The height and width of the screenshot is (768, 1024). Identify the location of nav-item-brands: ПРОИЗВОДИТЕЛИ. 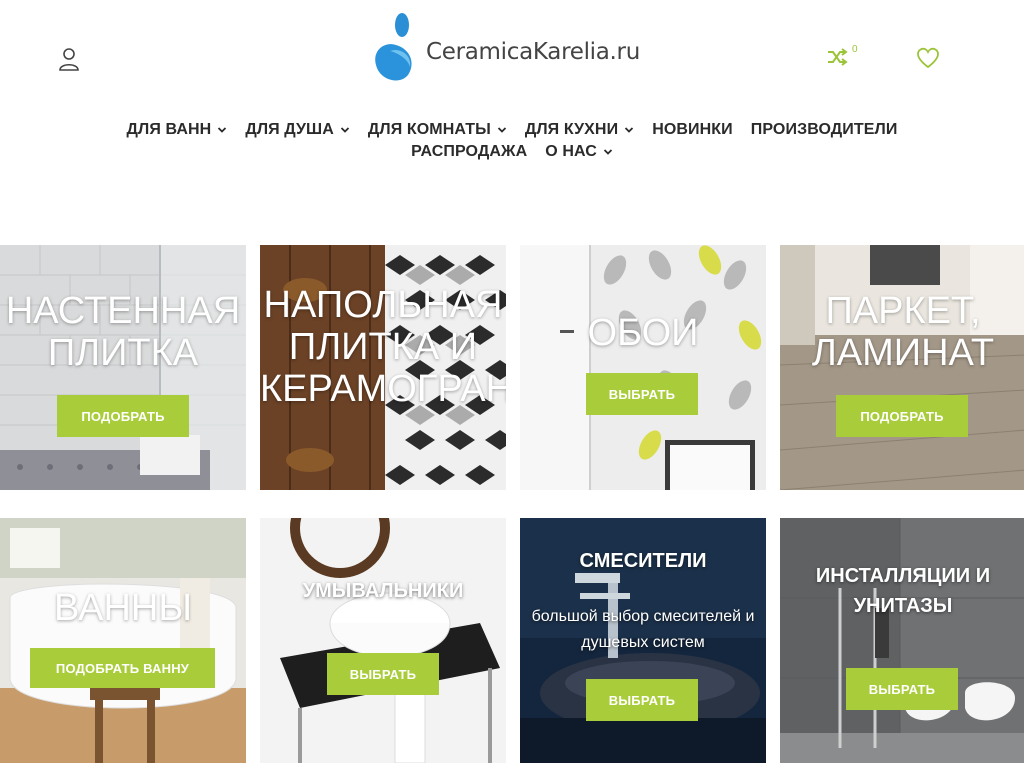
(824, 130).